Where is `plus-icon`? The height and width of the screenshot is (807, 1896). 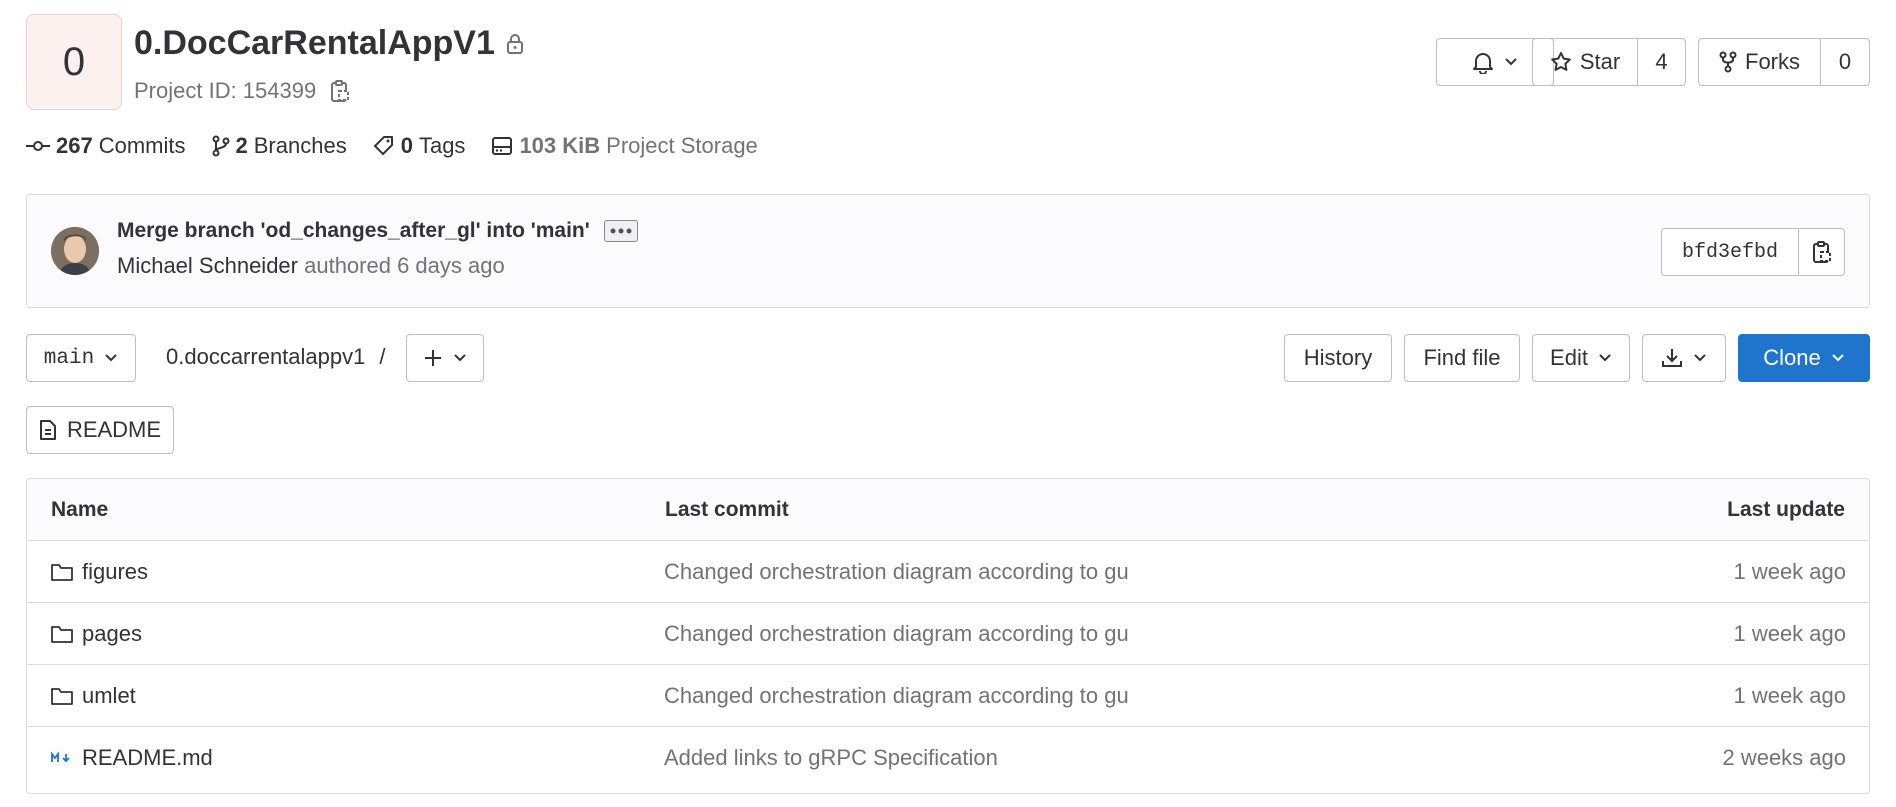 plus-icon is located at coordinates (433, 358).